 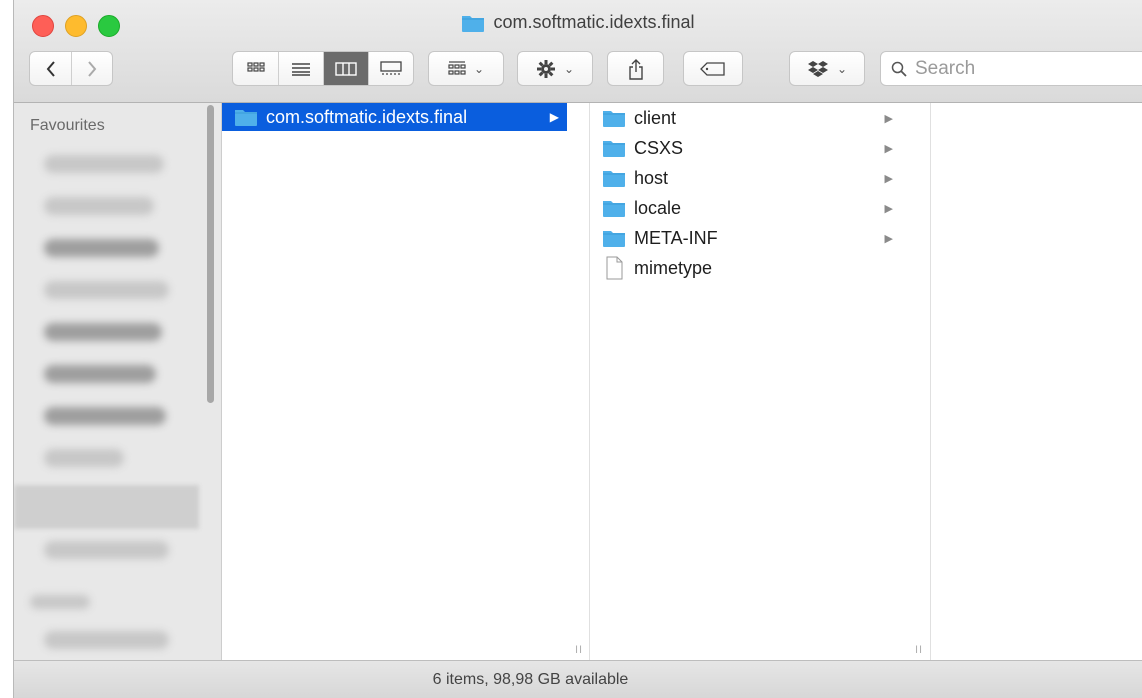 I want to click on sidebar-scrollbar-thumb, so click(x=210, y=254).